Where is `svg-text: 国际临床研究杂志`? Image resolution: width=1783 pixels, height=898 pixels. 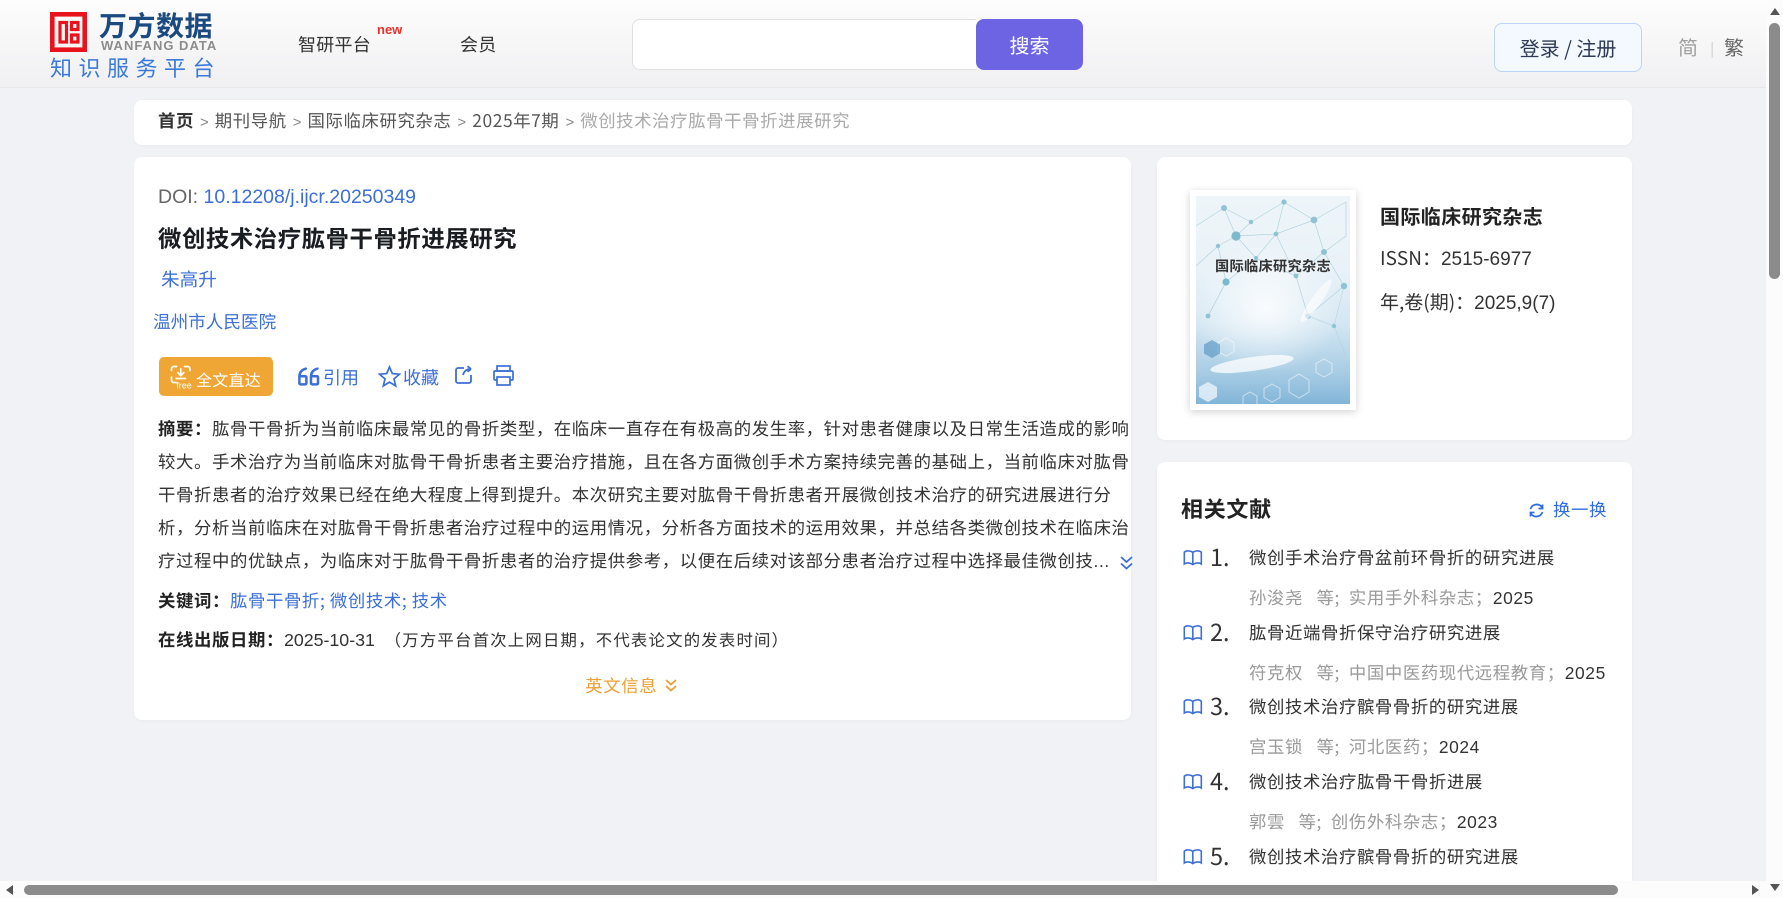 svg-text: 国际临床研究杂志 is located at coordinates (1273, 266).